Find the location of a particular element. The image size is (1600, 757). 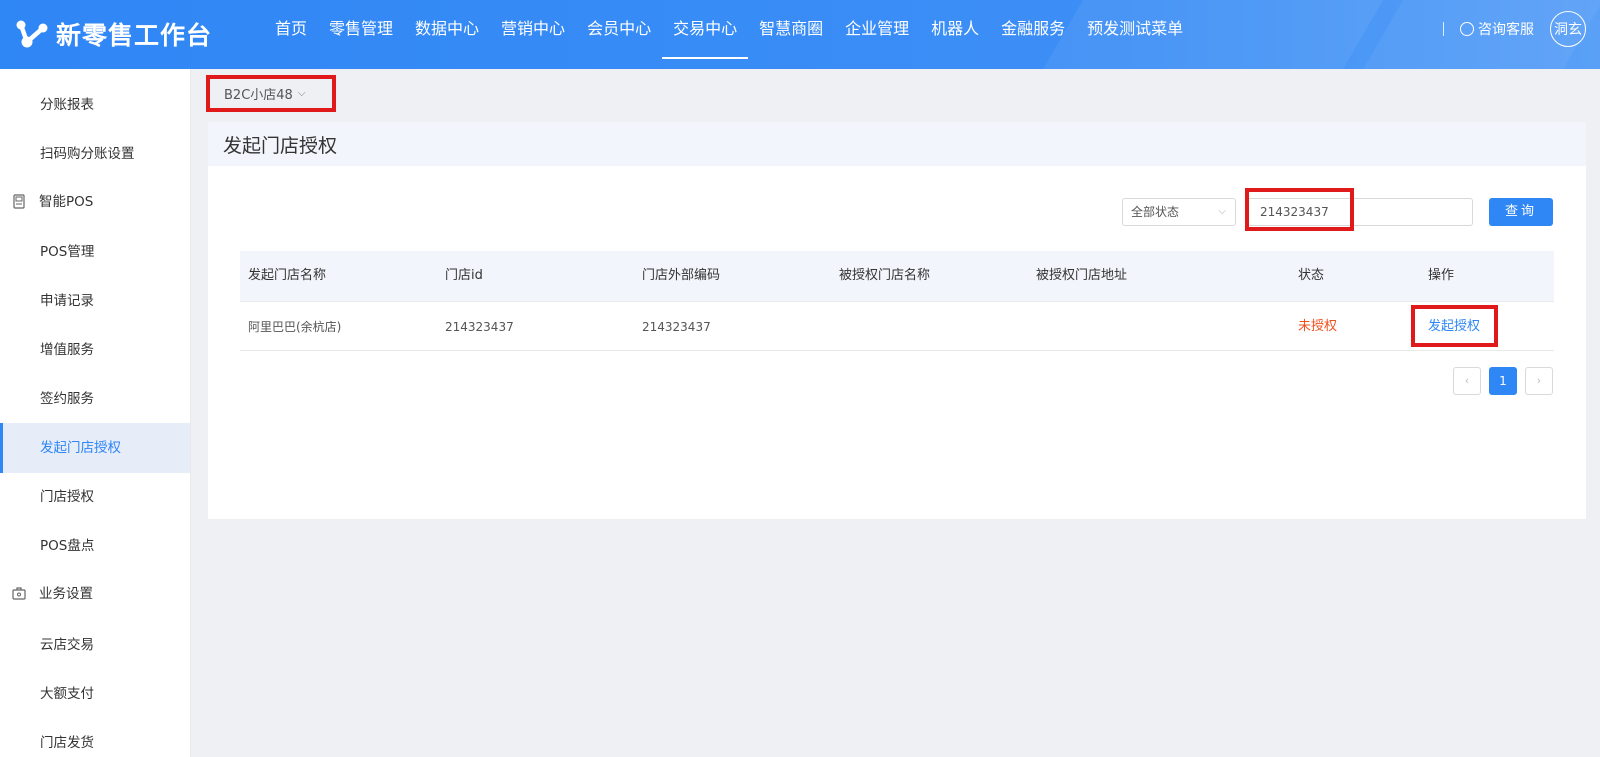

column-header: 被授权门店名称 is located at coordinates (885, 275).